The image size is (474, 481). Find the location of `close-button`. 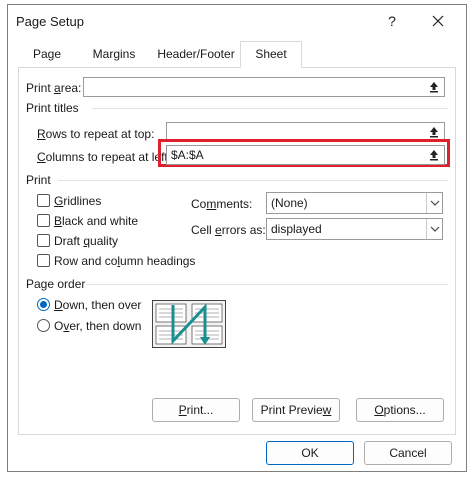

close-button is located at coordinates (438, 21).